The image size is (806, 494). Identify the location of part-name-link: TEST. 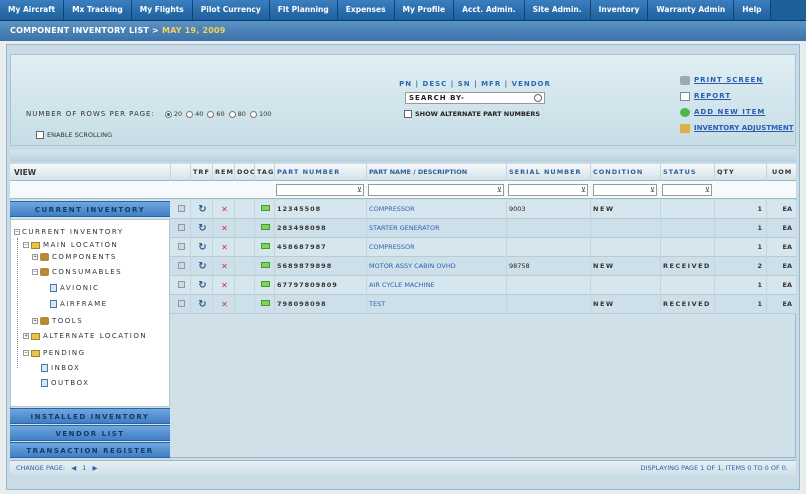
(436, 304).